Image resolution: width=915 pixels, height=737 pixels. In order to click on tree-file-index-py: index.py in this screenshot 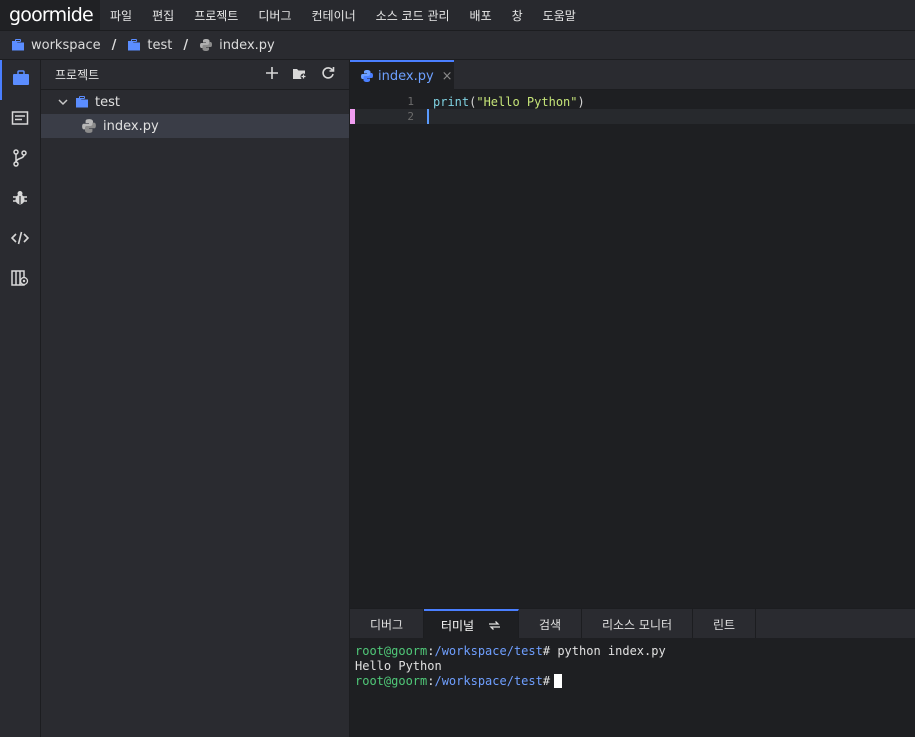, I will do `click(195, 126)`.